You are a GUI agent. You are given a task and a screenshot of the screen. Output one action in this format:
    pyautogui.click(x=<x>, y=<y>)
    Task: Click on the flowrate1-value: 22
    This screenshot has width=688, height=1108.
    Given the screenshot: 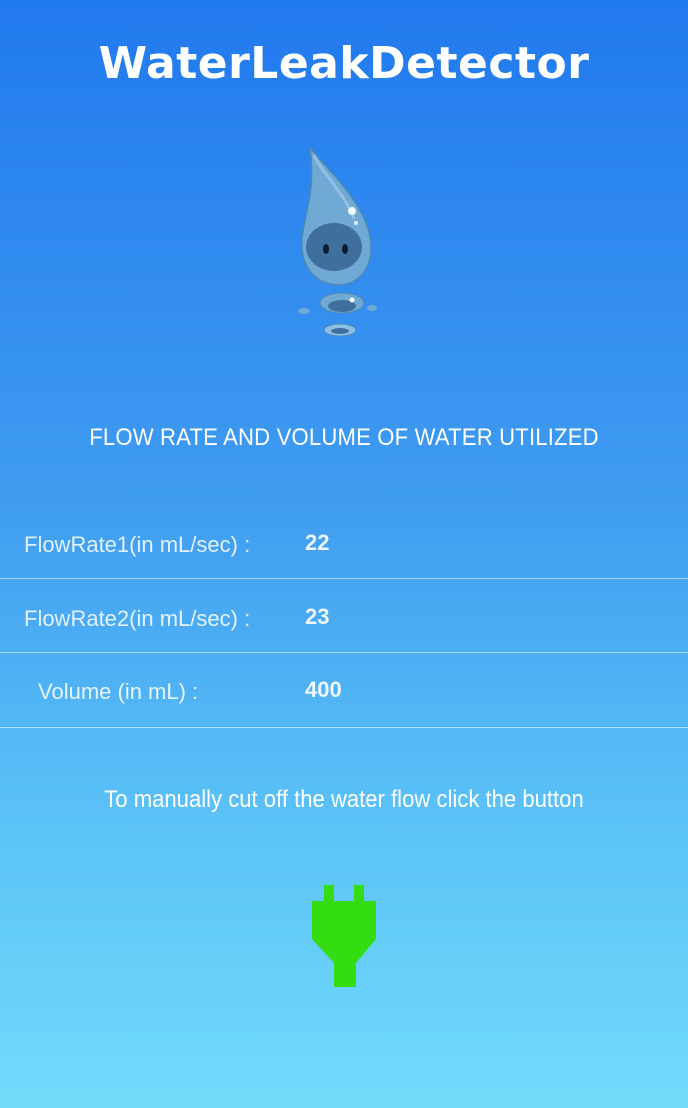 What is the action you would take?
    pyautogui.click(x=317, y=542)
    